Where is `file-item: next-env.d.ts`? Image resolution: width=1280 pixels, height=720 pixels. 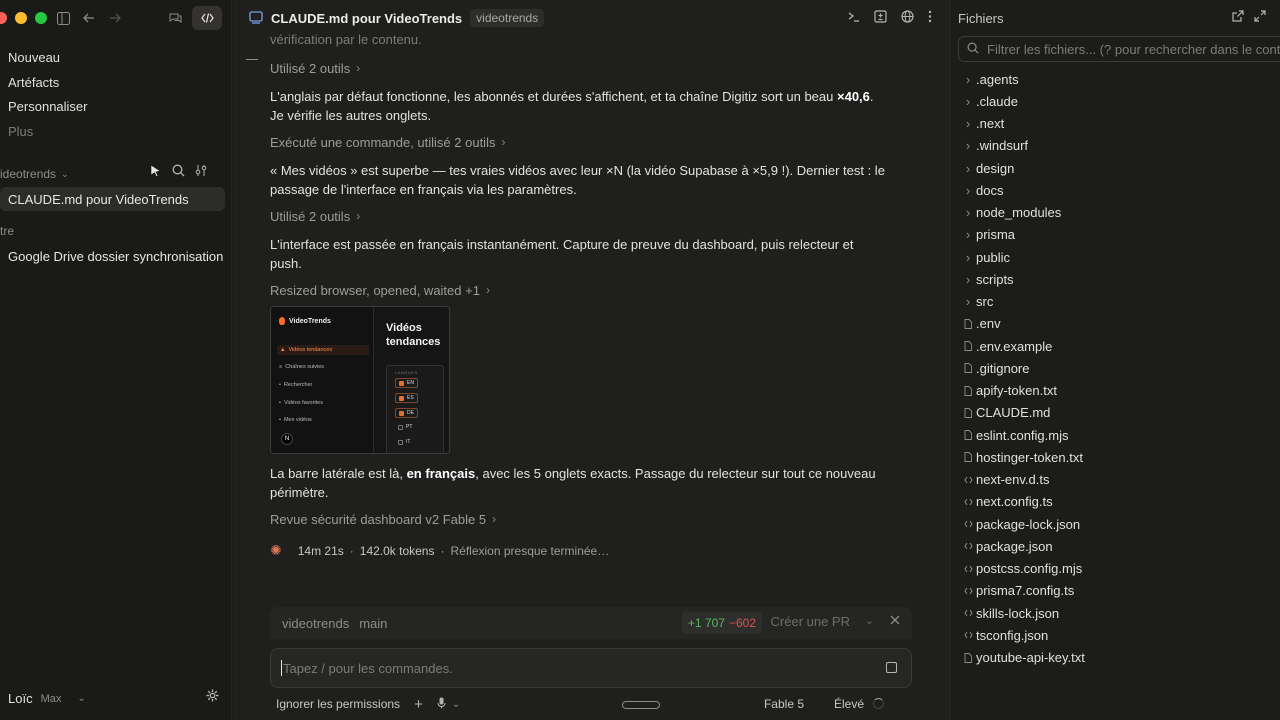 file-item: next-env.d.ts is located at coordinates (1120, 480).